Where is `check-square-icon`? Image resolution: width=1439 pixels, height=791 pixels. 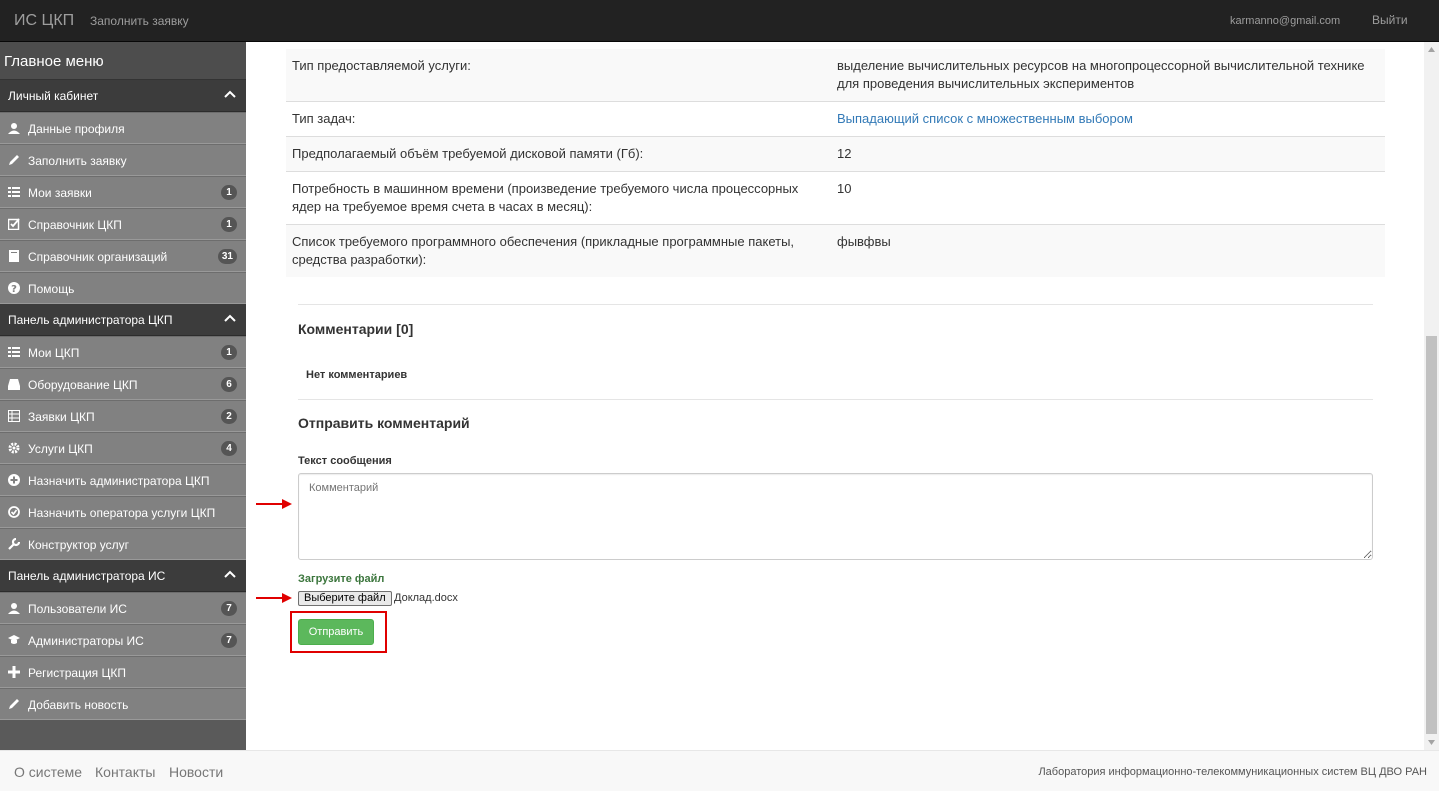 check-square-icon is located at coordinates (14, 224).